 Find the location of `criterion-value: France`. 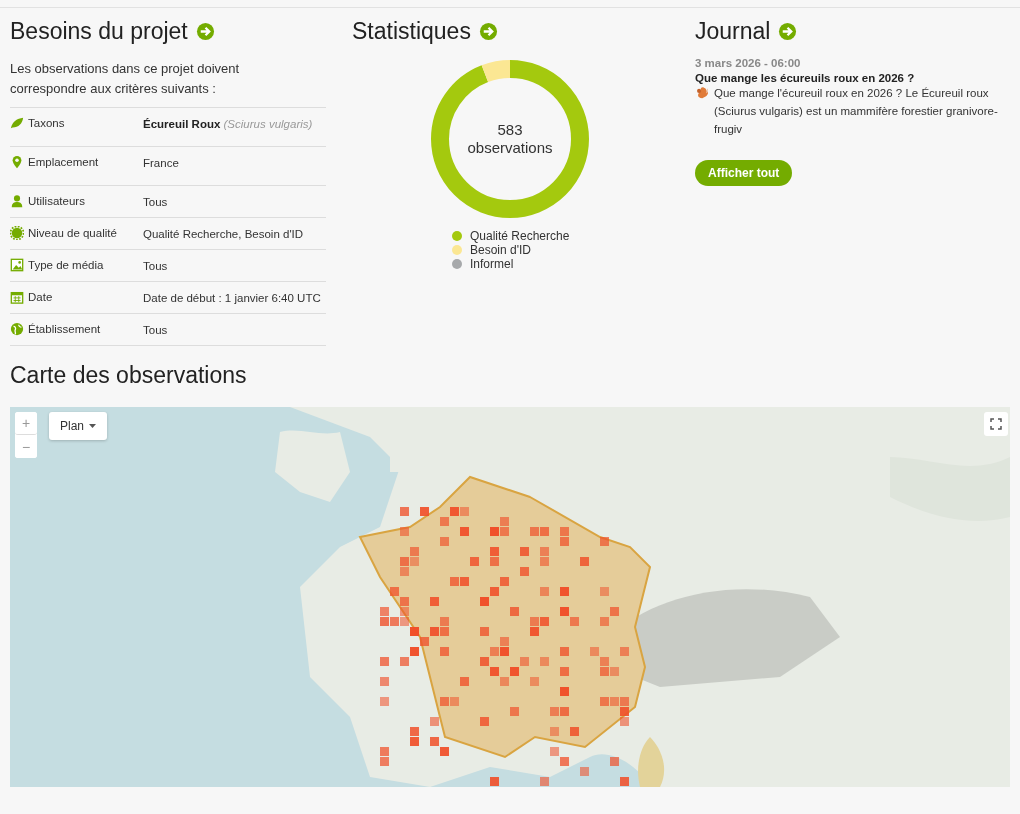

criterion-value: France is located at coordinates (161, 163).